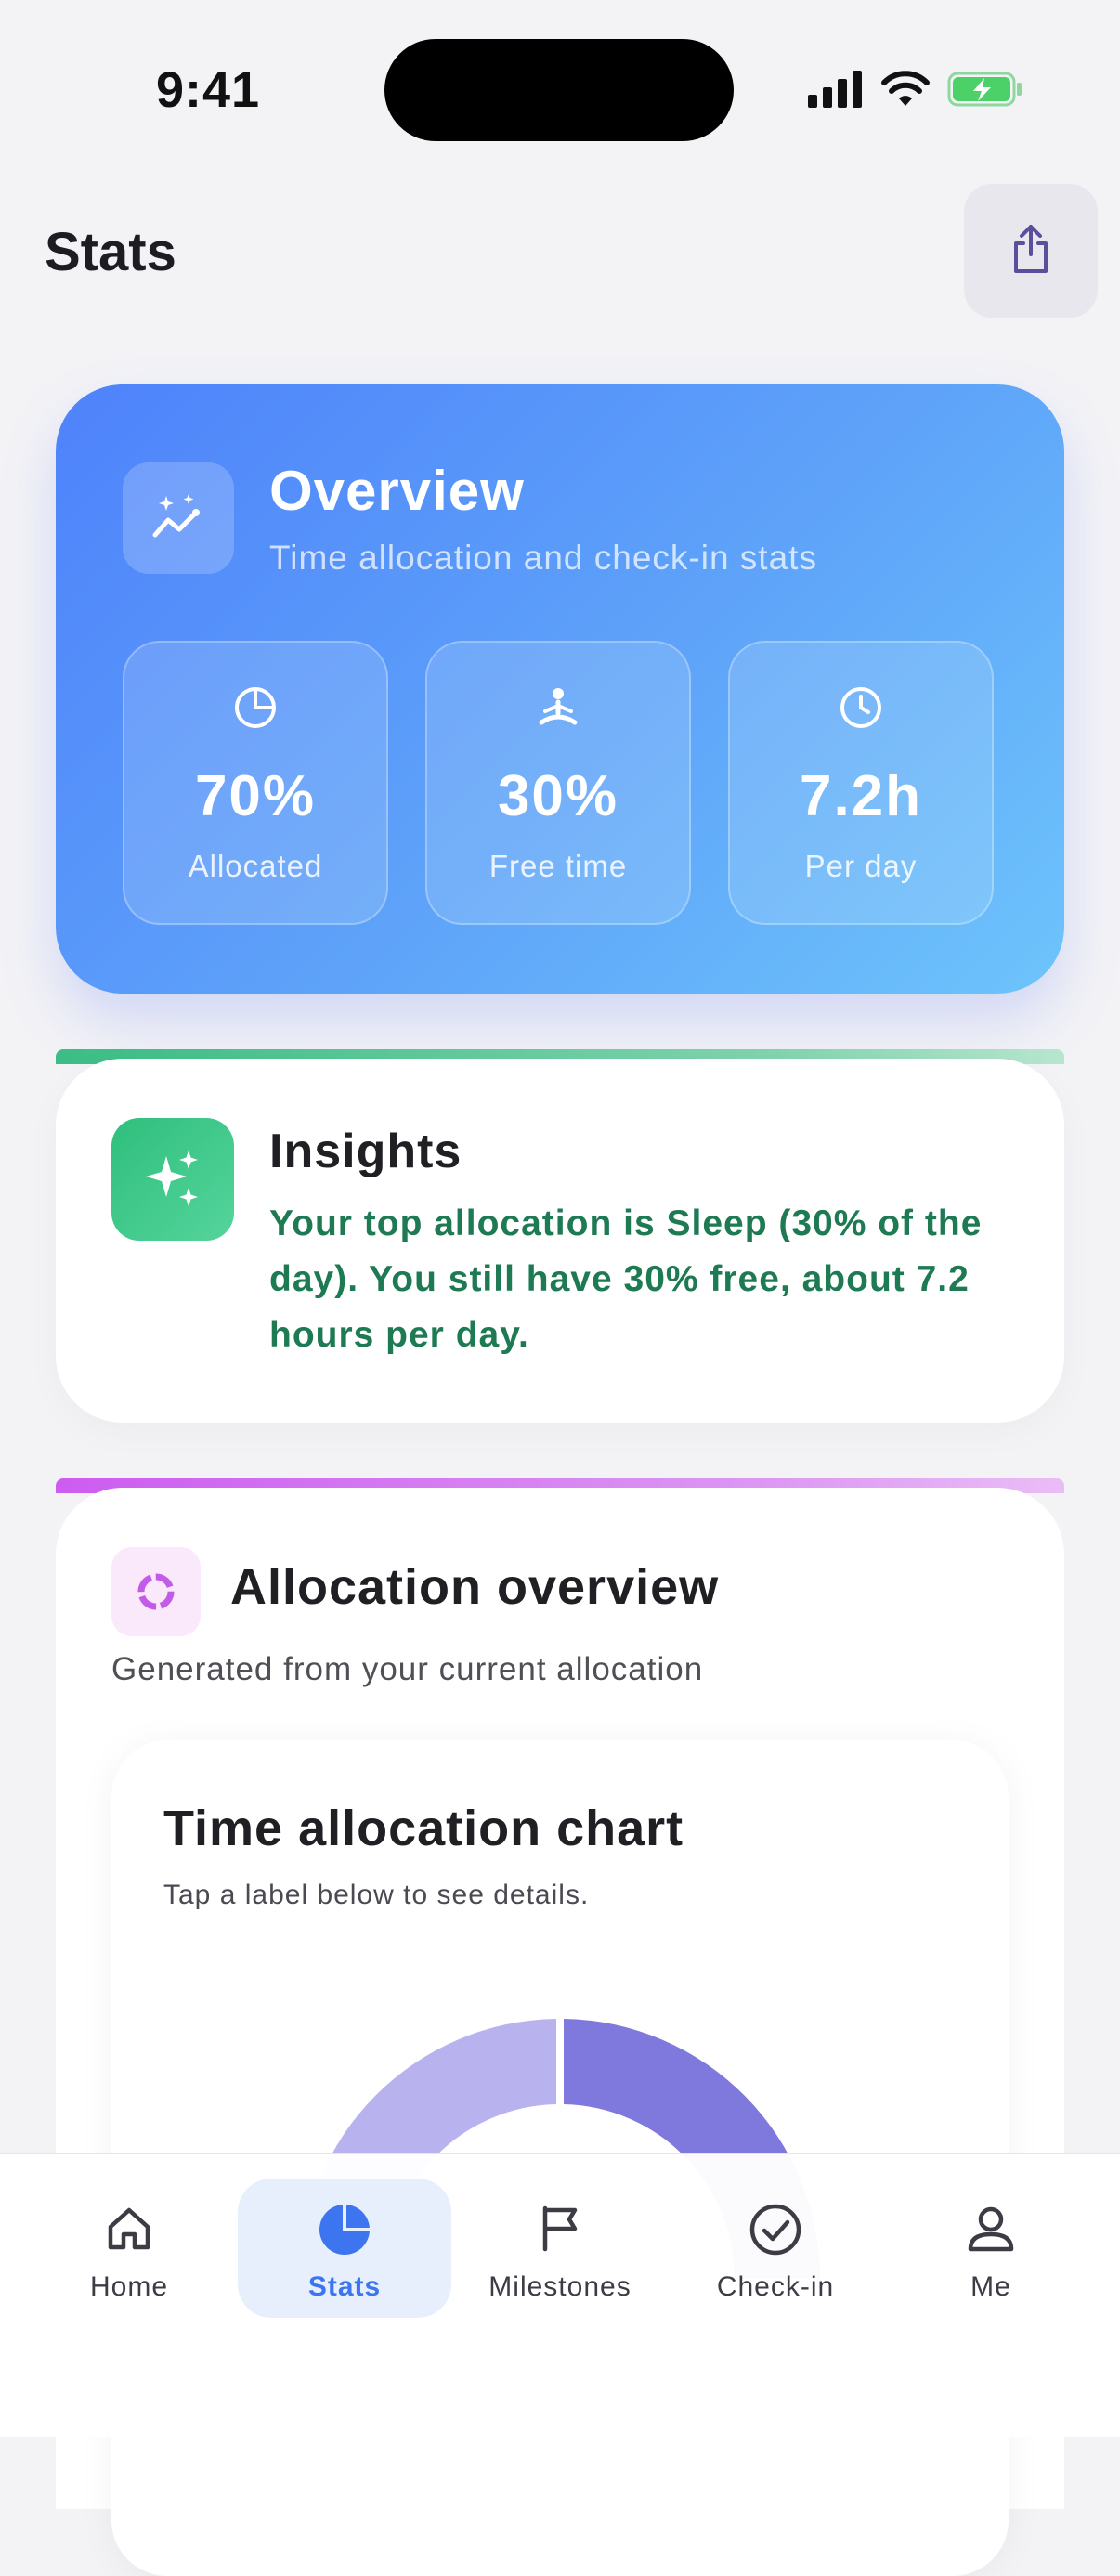 The height and width of the screenshot is (2576, 1120). Describe the element at coordinates (861, 866) in the screenshot. I see `stat-label: Per day` at that location.